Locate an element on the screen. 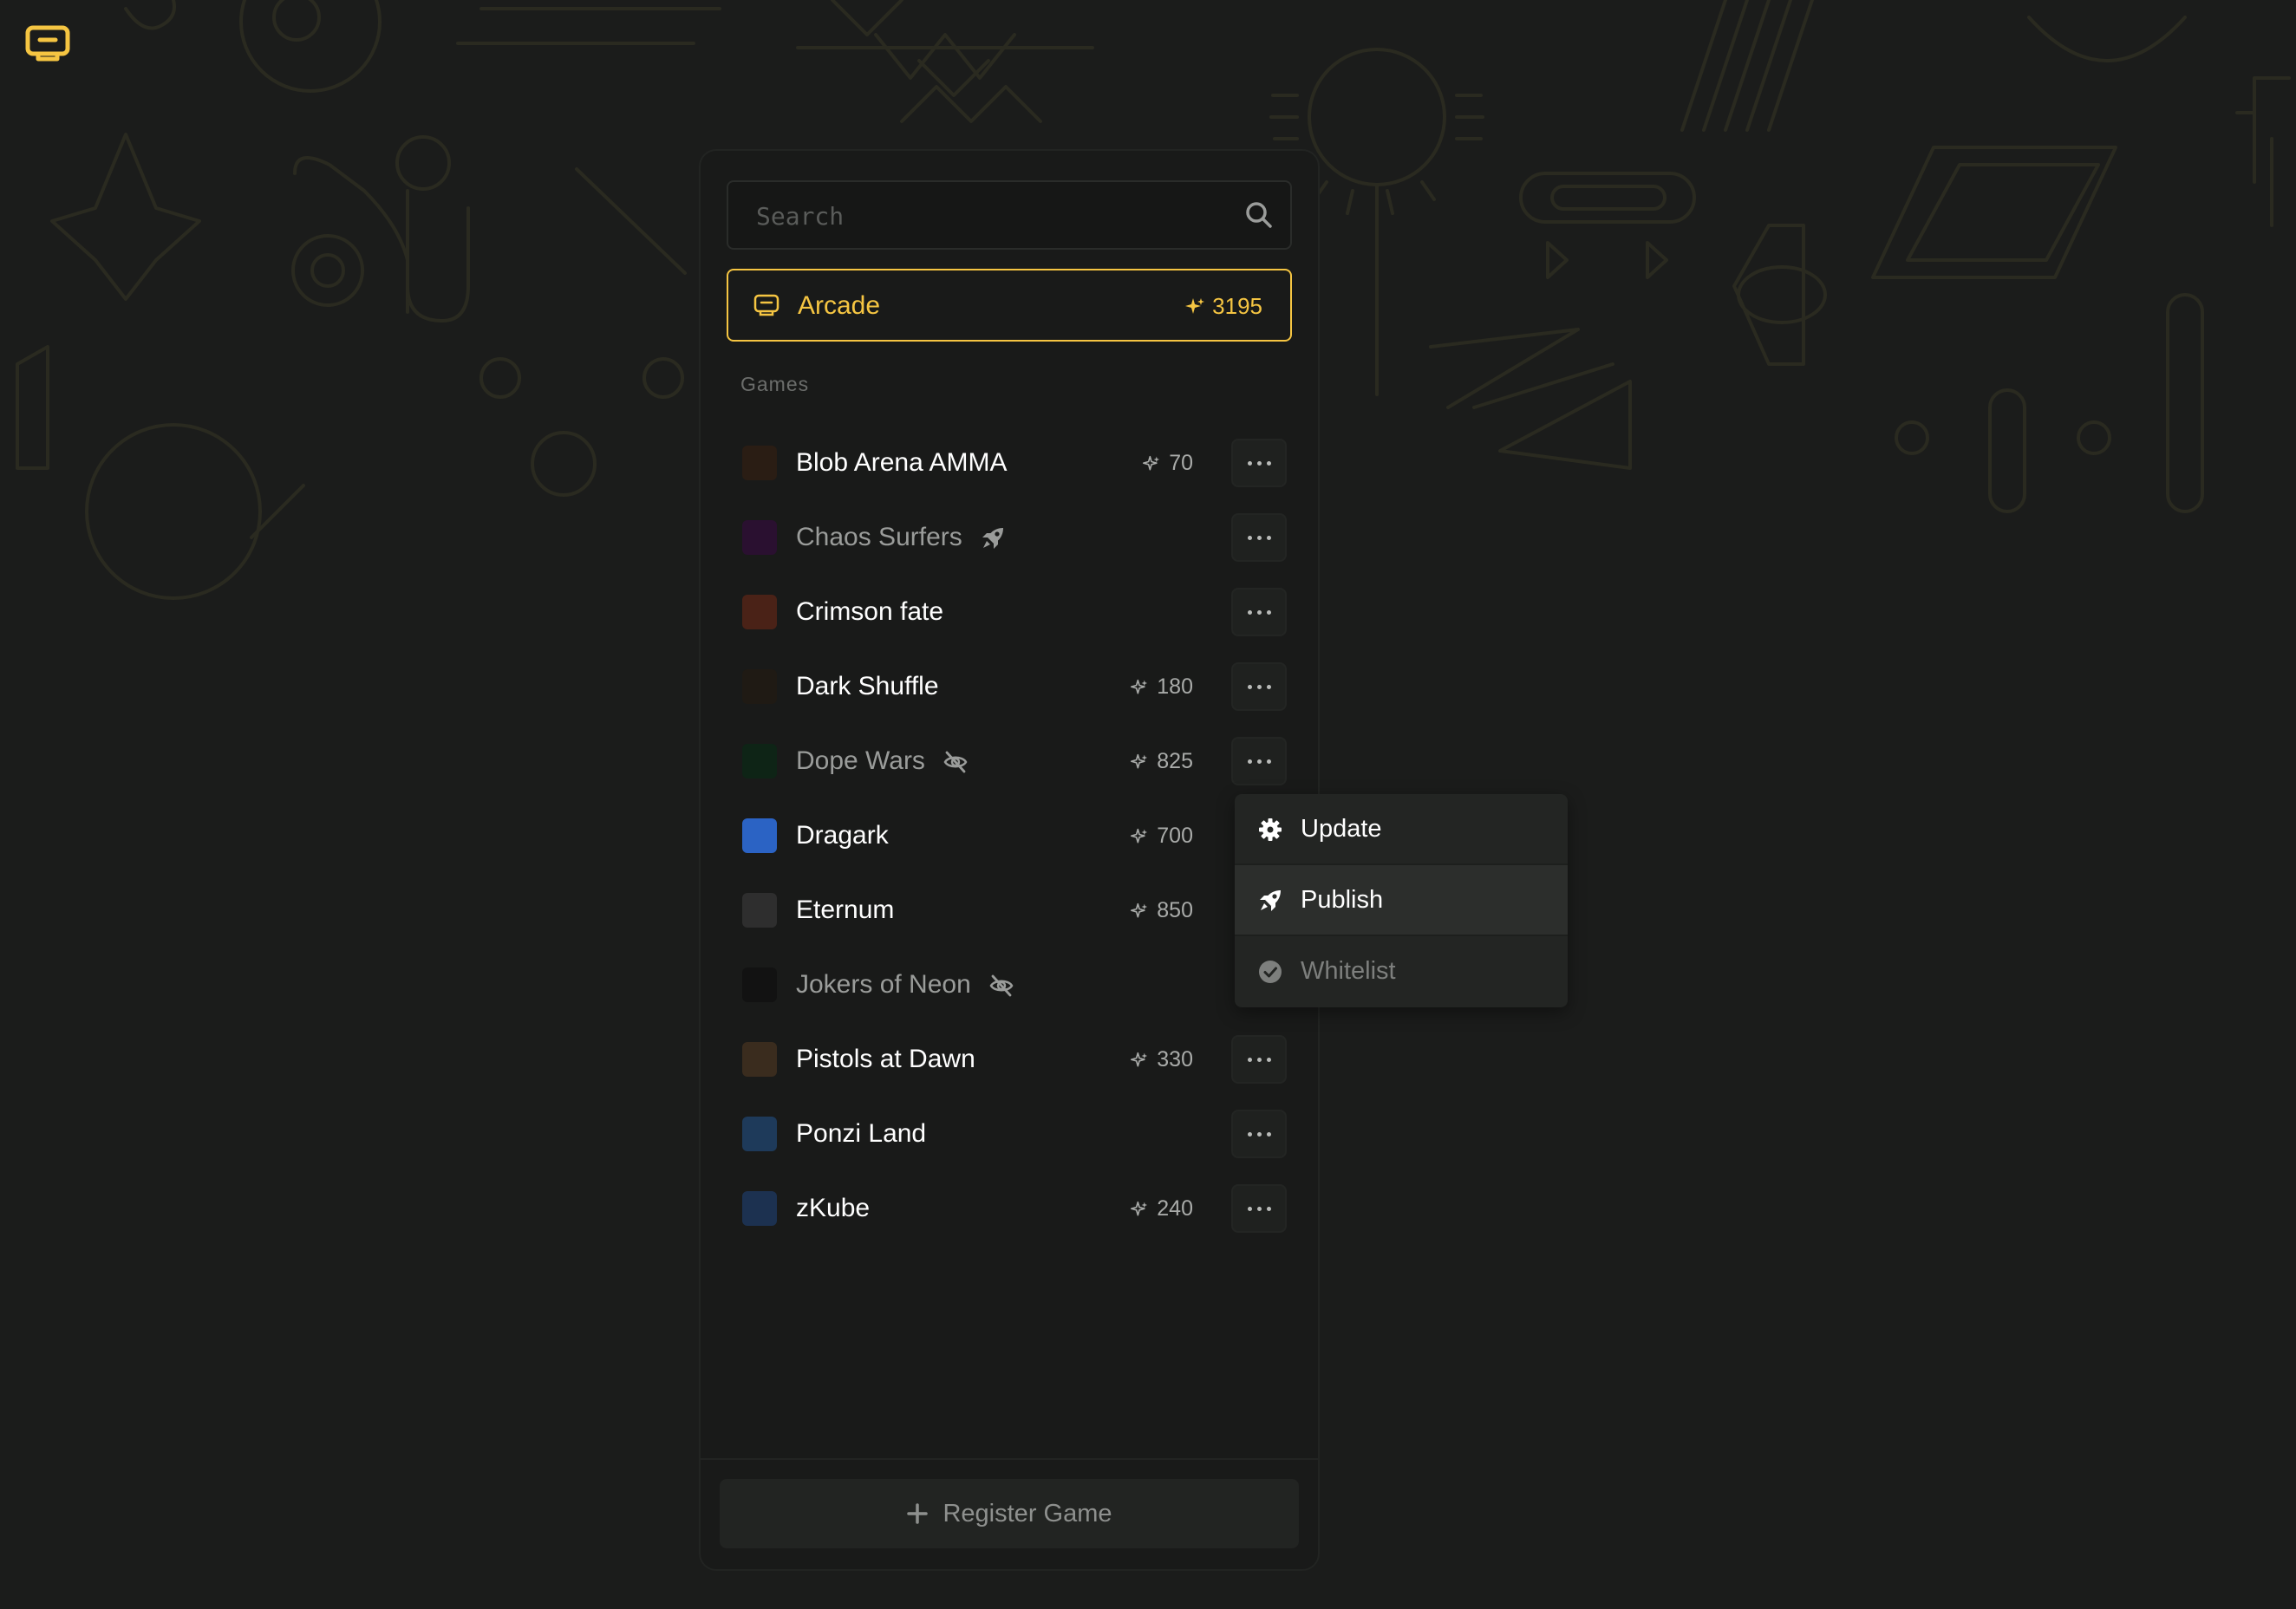  menu-item-update: Update is located at coordinates (1401, 828).